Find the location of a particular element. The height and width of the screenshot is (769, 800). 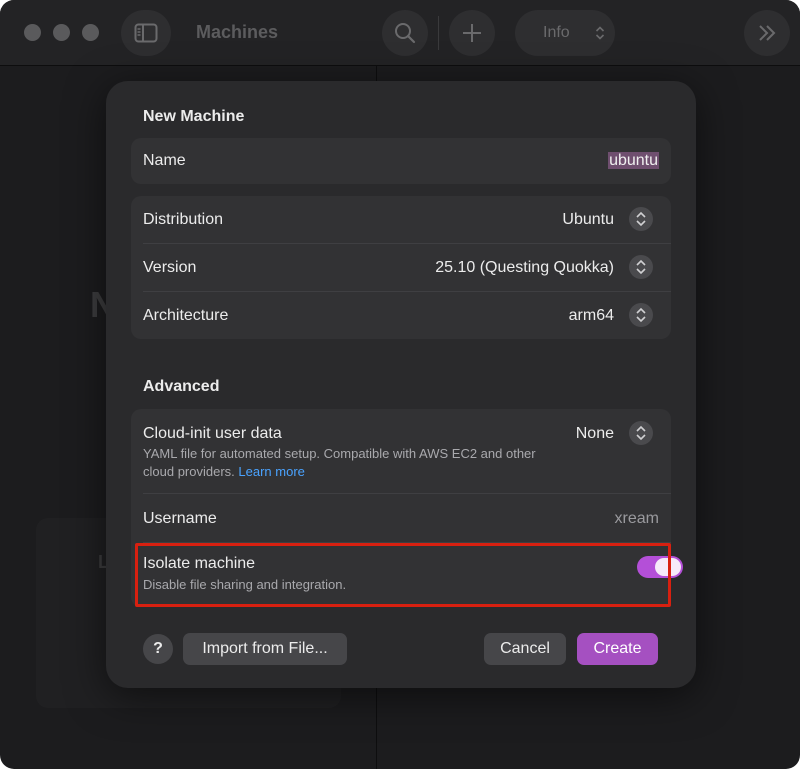

distribution-label: Distribution is located at coordinates (183, 219).